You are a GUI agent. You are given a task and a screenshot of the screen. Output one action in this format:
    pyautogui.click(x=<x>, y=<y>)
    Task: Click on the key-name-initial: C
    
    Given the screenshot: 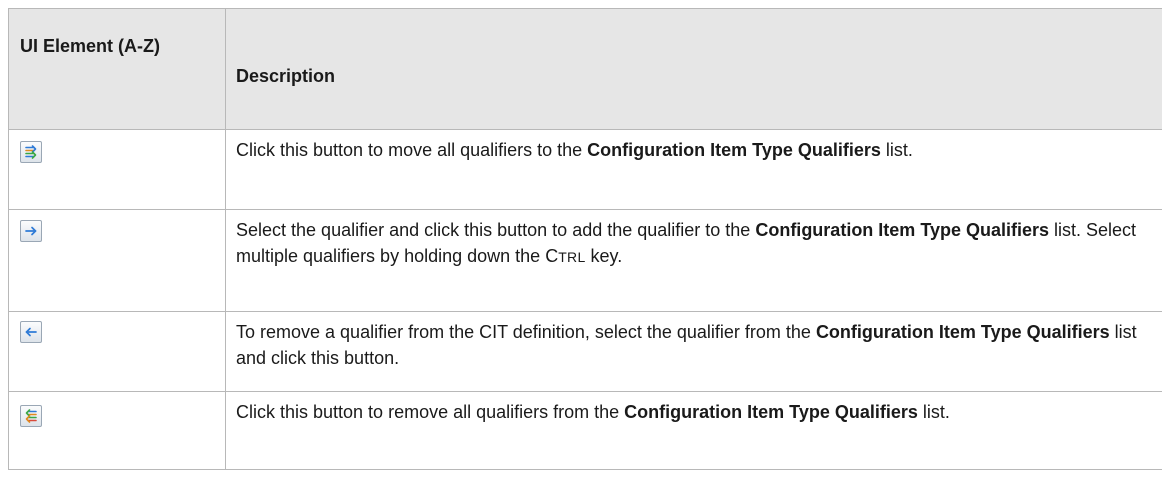 What is the action you would take?
    pyautogui.click(x=552, y=256)
    